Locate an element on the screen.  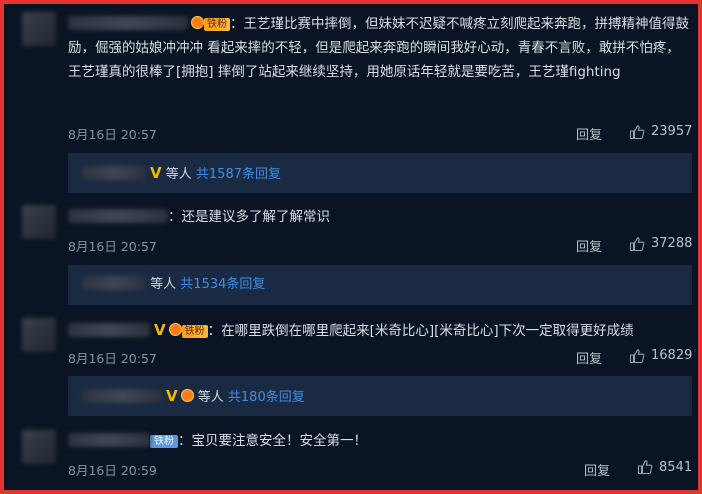
like-count: 23957 is located at coordinates (672, 131).